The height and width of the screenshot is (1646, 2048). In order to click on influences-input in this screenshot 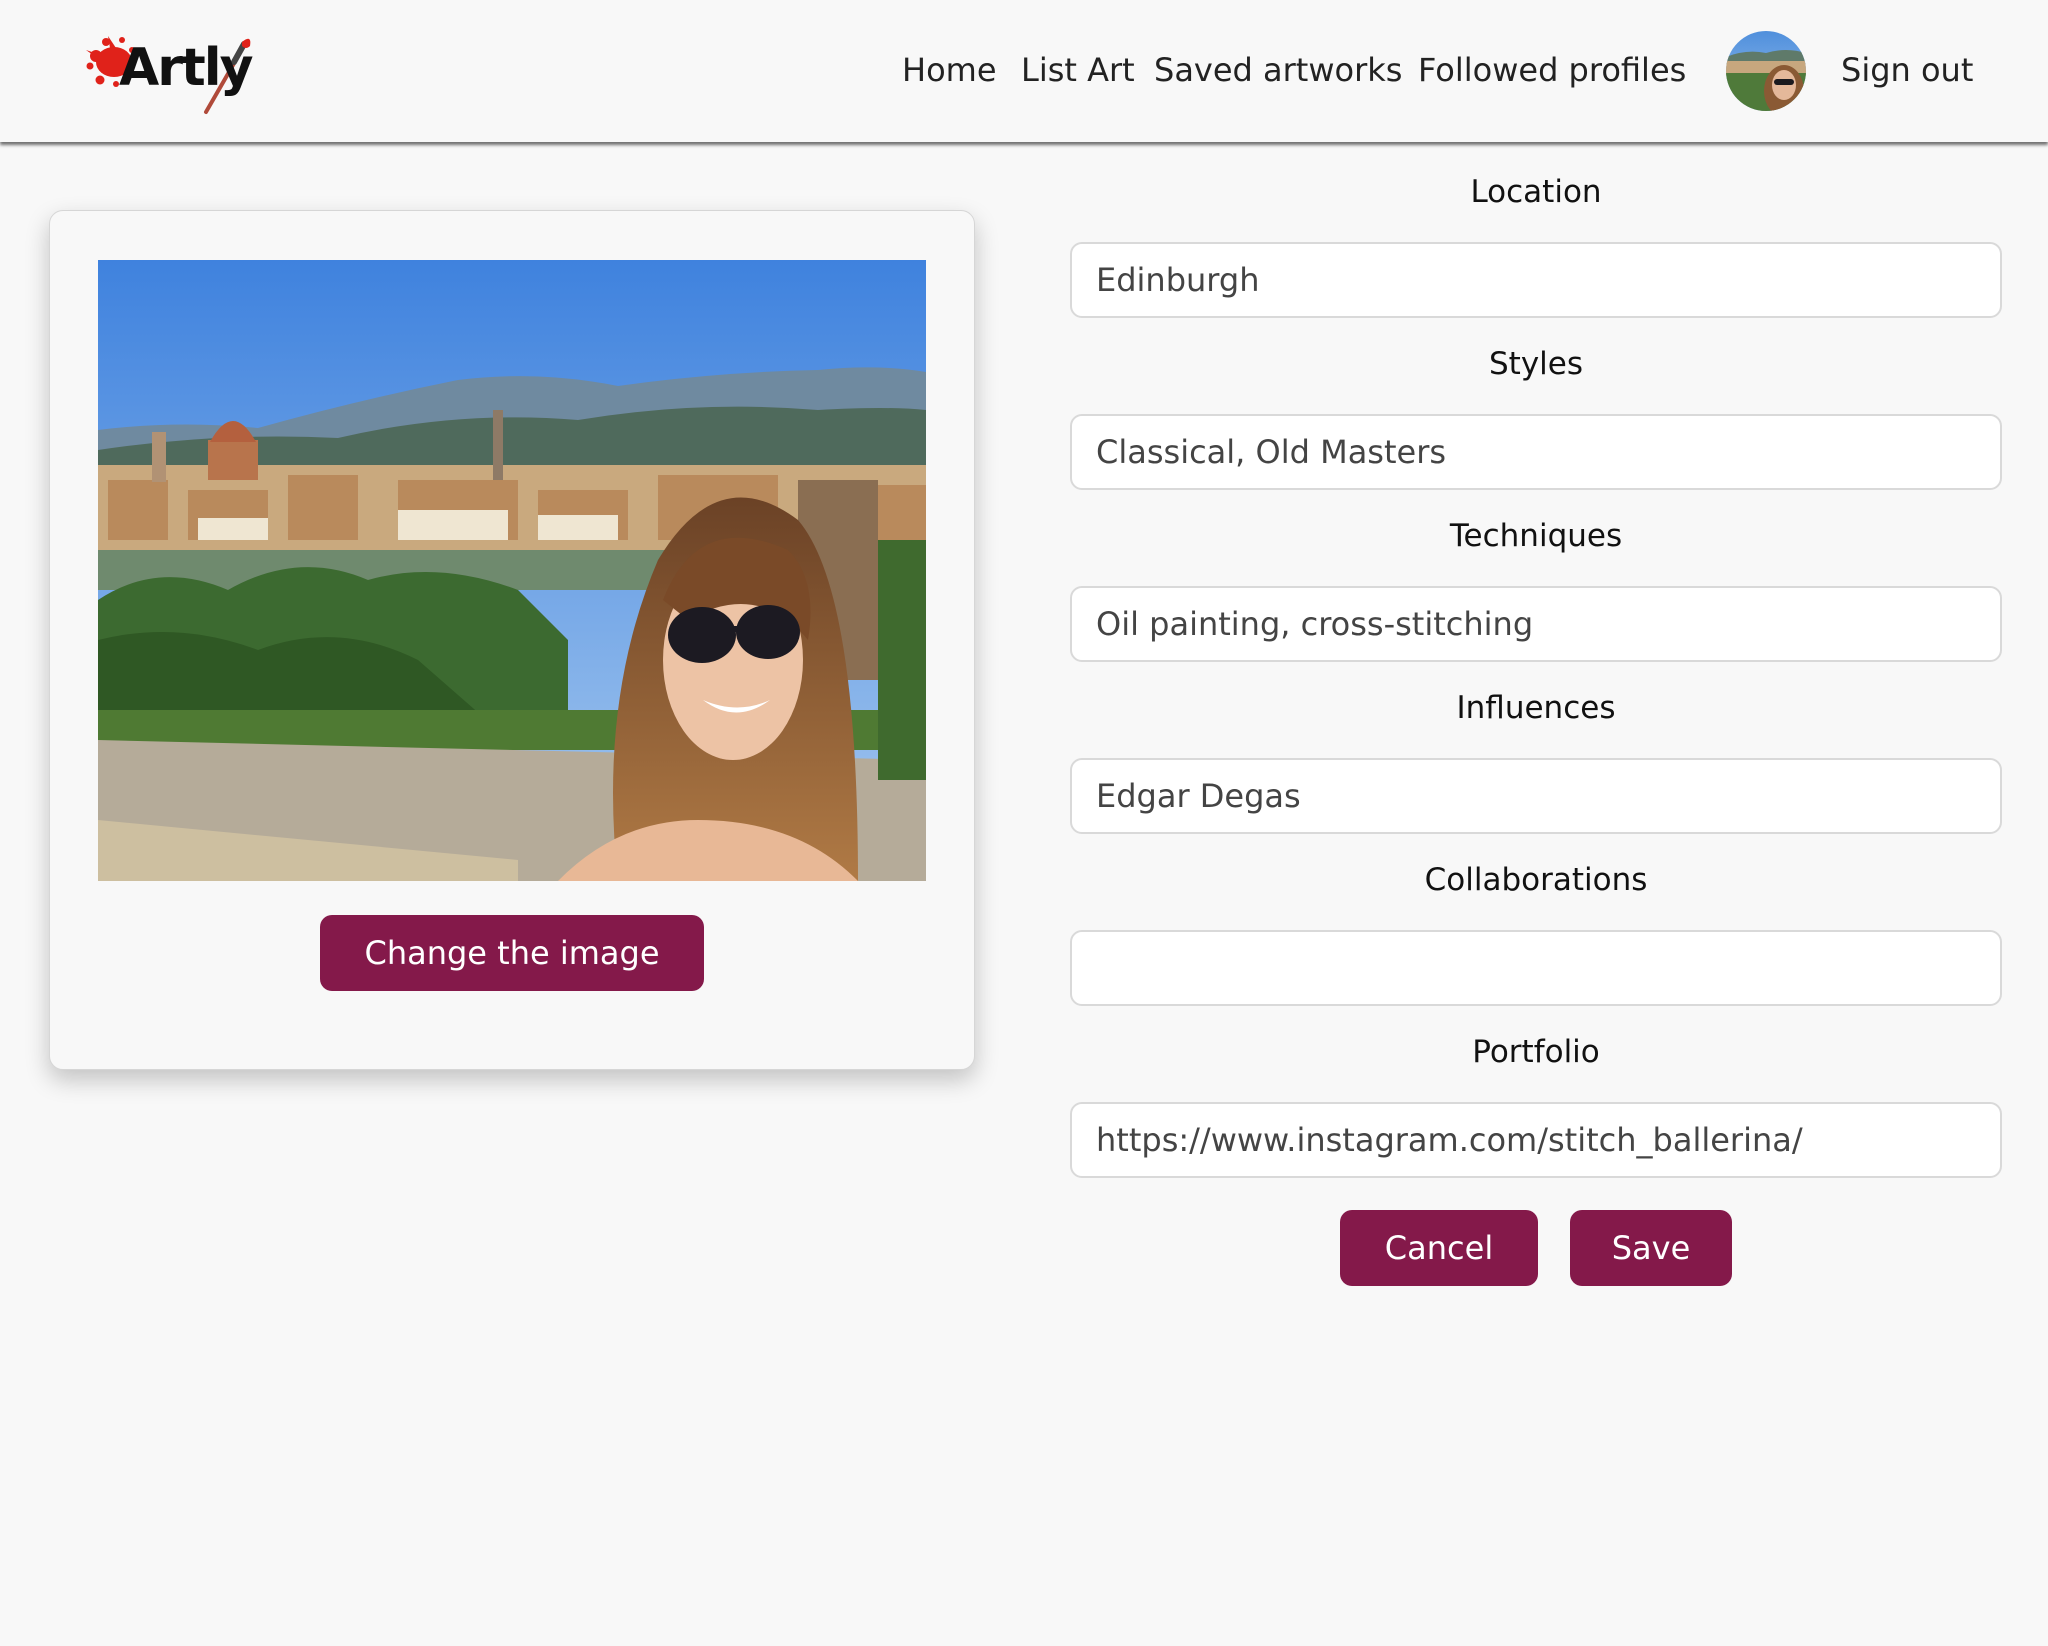, I will do `click(1536, 796)`.